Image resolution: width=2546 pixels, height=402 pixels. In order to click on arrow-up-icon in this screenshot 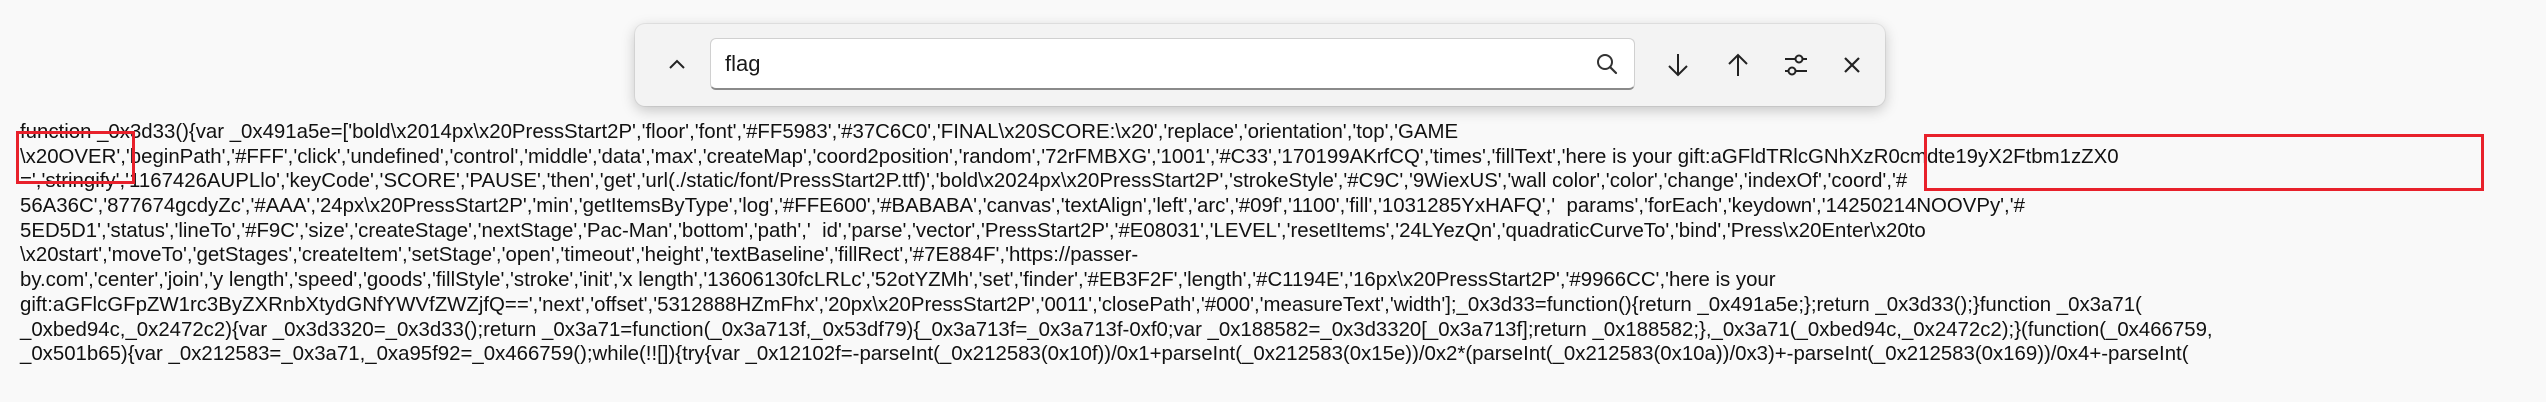, I will do `click(1738, 64)`.